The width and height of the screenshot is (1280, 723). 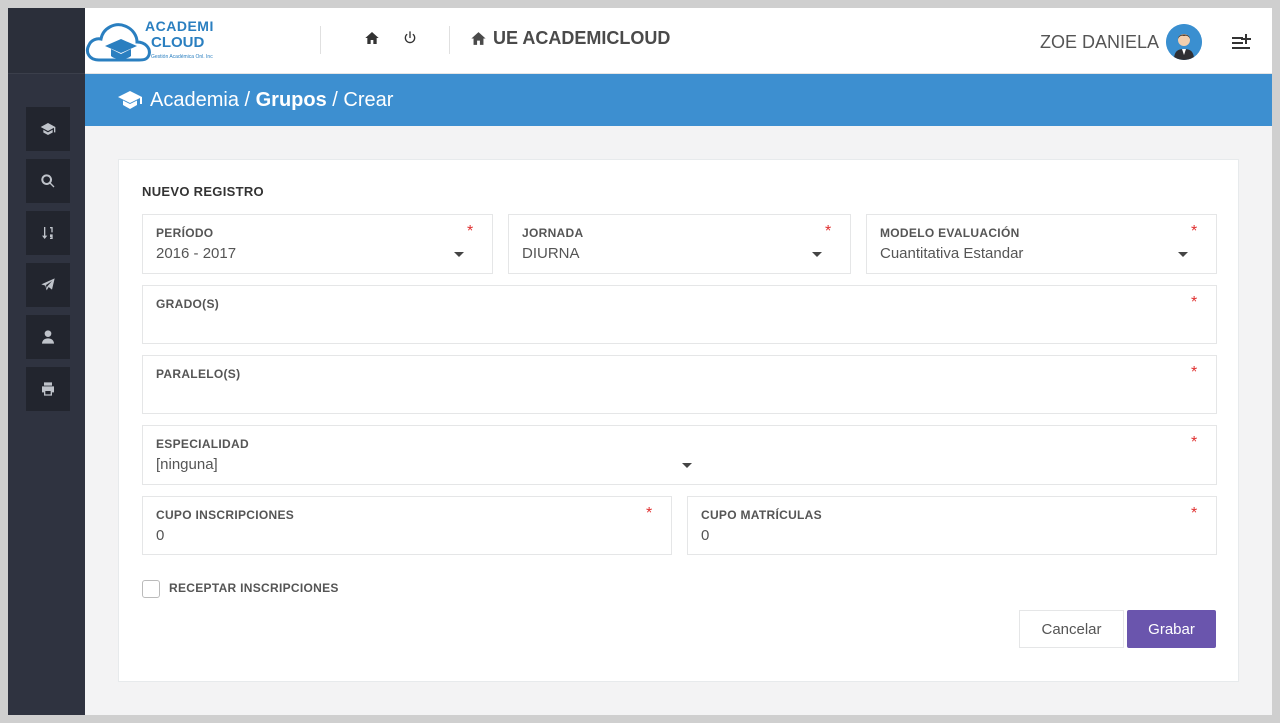 What do you see at coordinates (1099, 42) in the screenshot?
I see `user-name: ZOE DANIELA` at bounding box center [1099, 42].